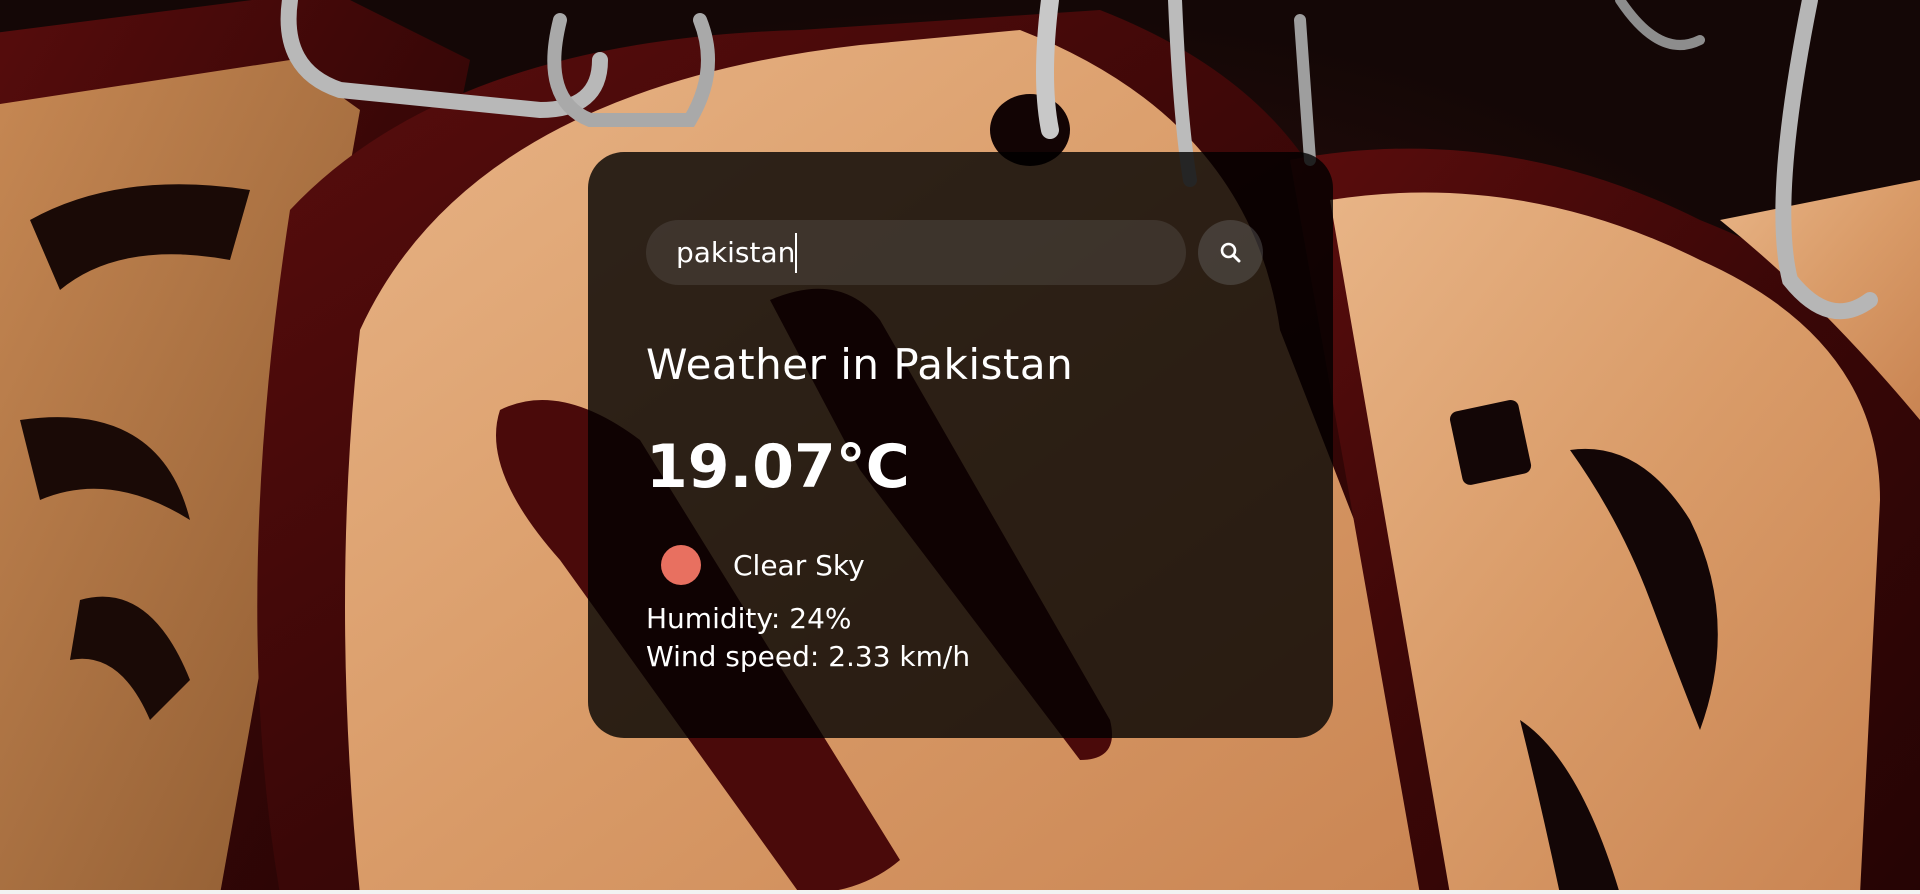 This screenshot has height=894, width=1920. What do you see at coordinates (749, 618) in the screenshot?
I see `humidity-text: Humidity: 24%` at bounding box center [749, 618].